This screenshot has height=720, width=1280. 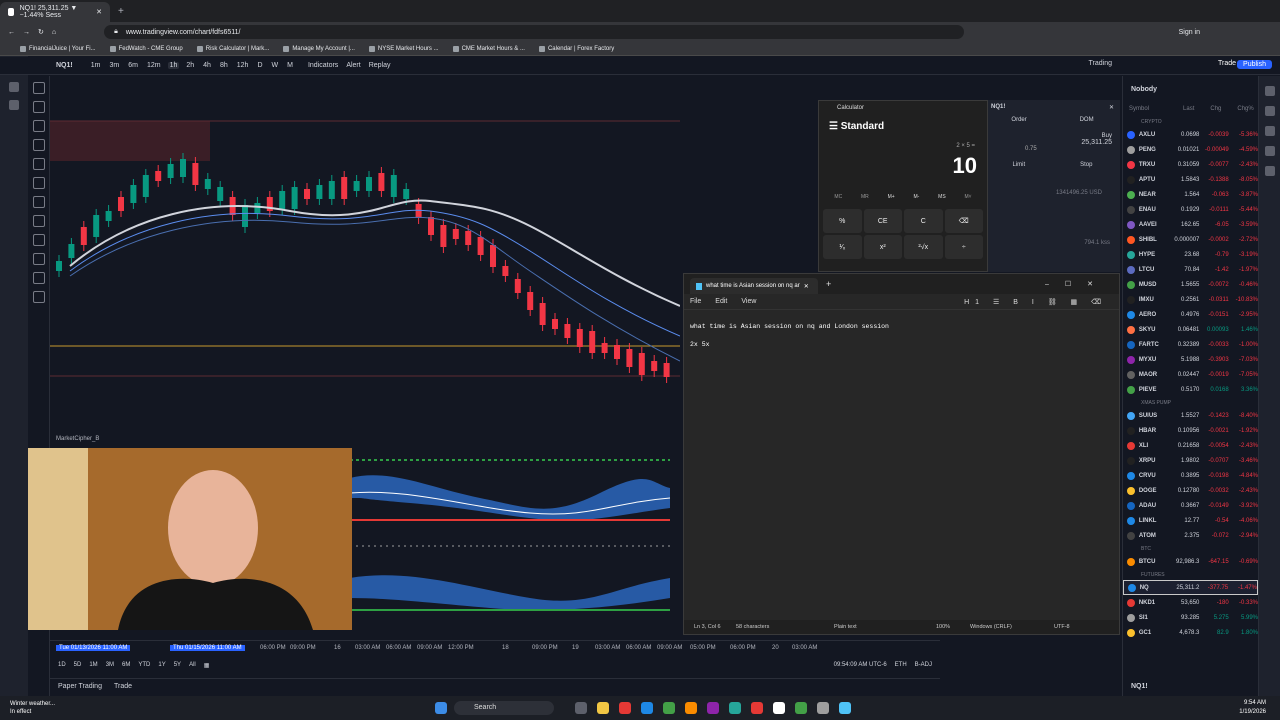 I want to click on interval-D: D, so click(x=259, y=65).